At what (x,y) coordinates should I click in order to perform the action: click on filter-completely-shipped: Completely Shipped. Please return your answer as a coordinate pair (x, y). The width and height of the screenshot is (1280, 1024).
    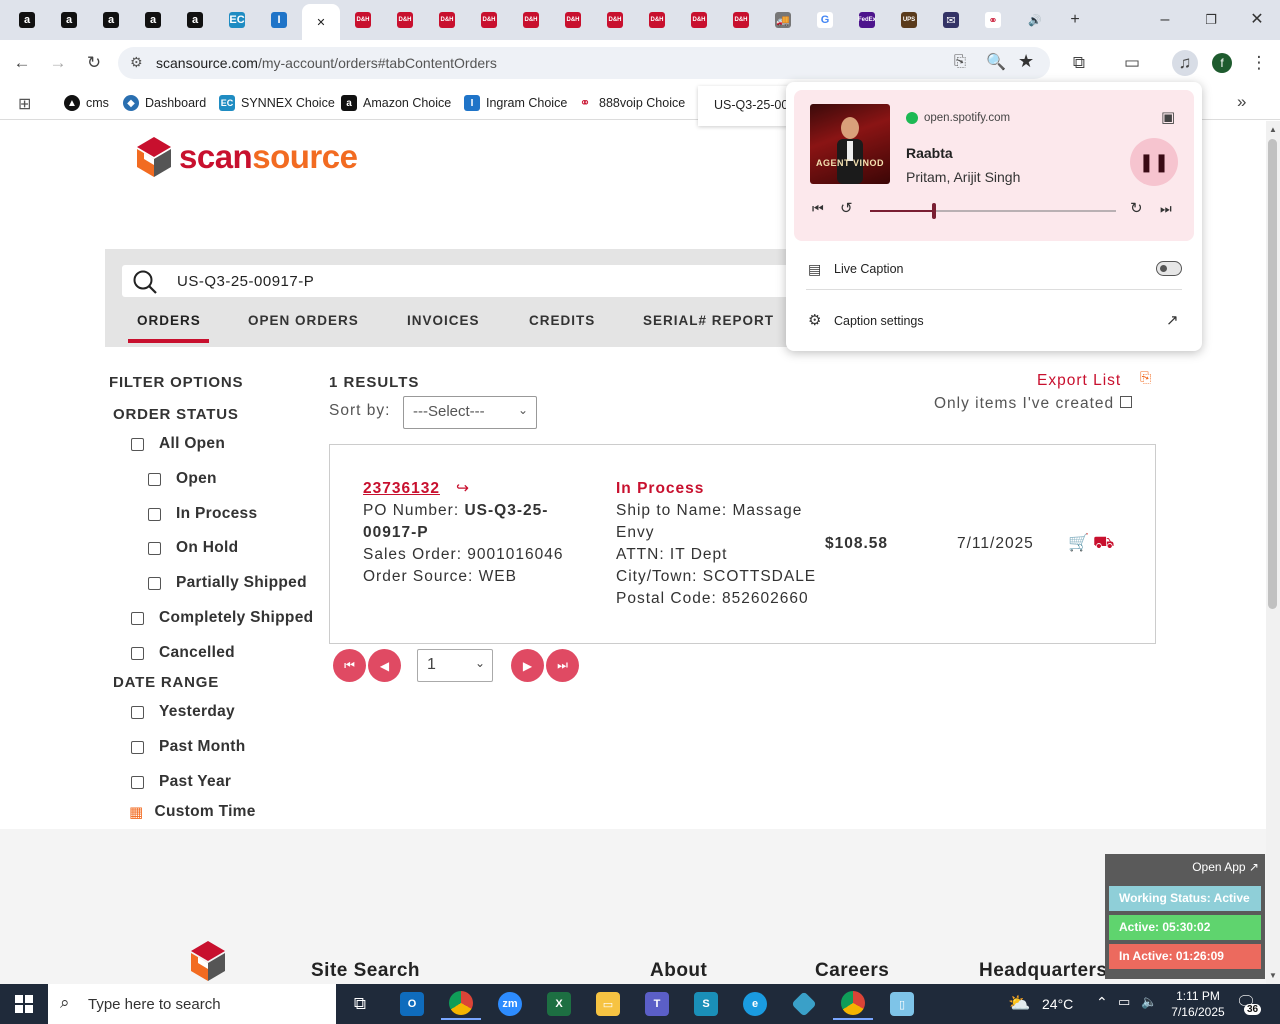
    Looking at the image, I should click on (222, 618).